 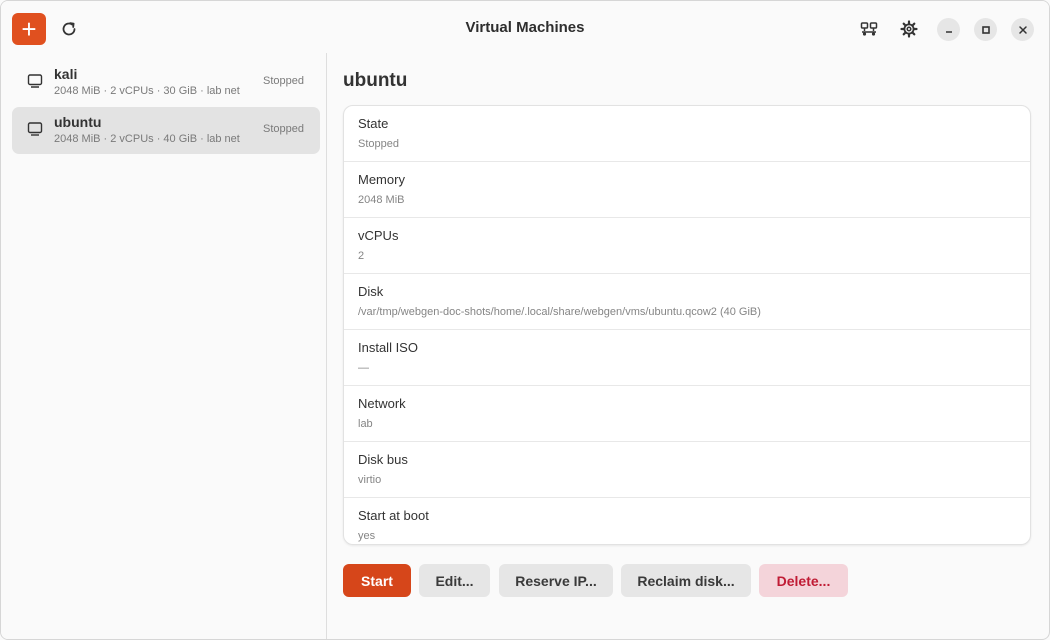 I want to click on close-icon, so click(x=1022, y=29).